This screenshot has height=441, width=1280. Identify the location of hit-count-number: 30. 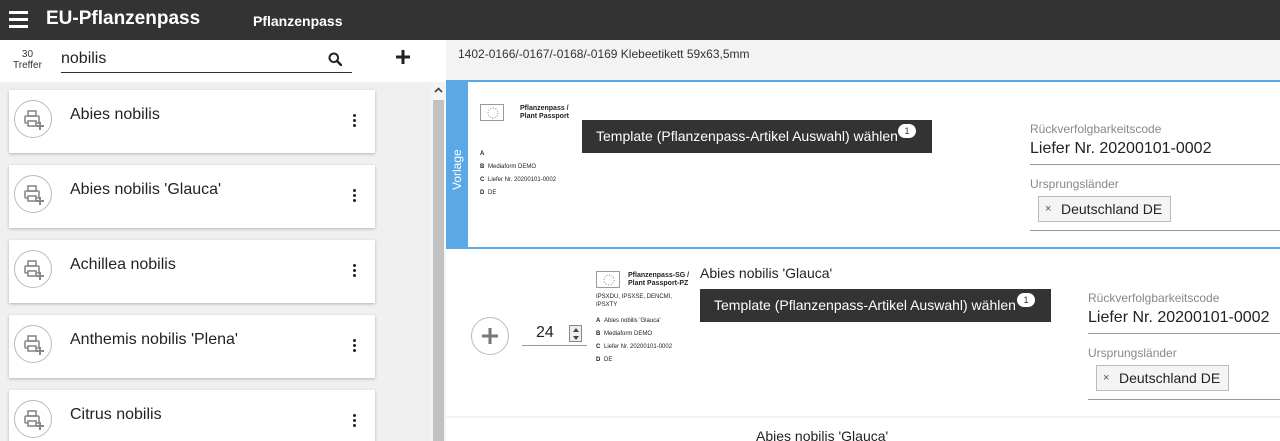
(27, 54).